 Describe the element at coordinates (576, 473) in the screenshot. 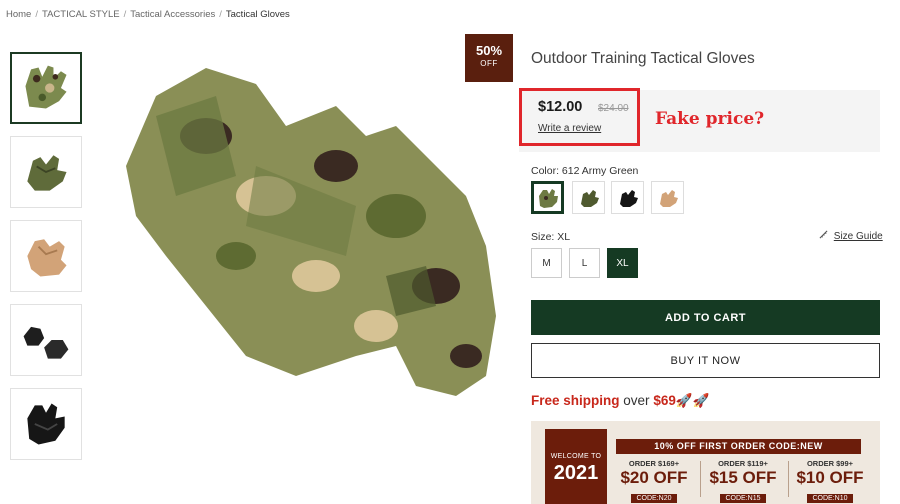

I see `banner-year: 2021` at that location.